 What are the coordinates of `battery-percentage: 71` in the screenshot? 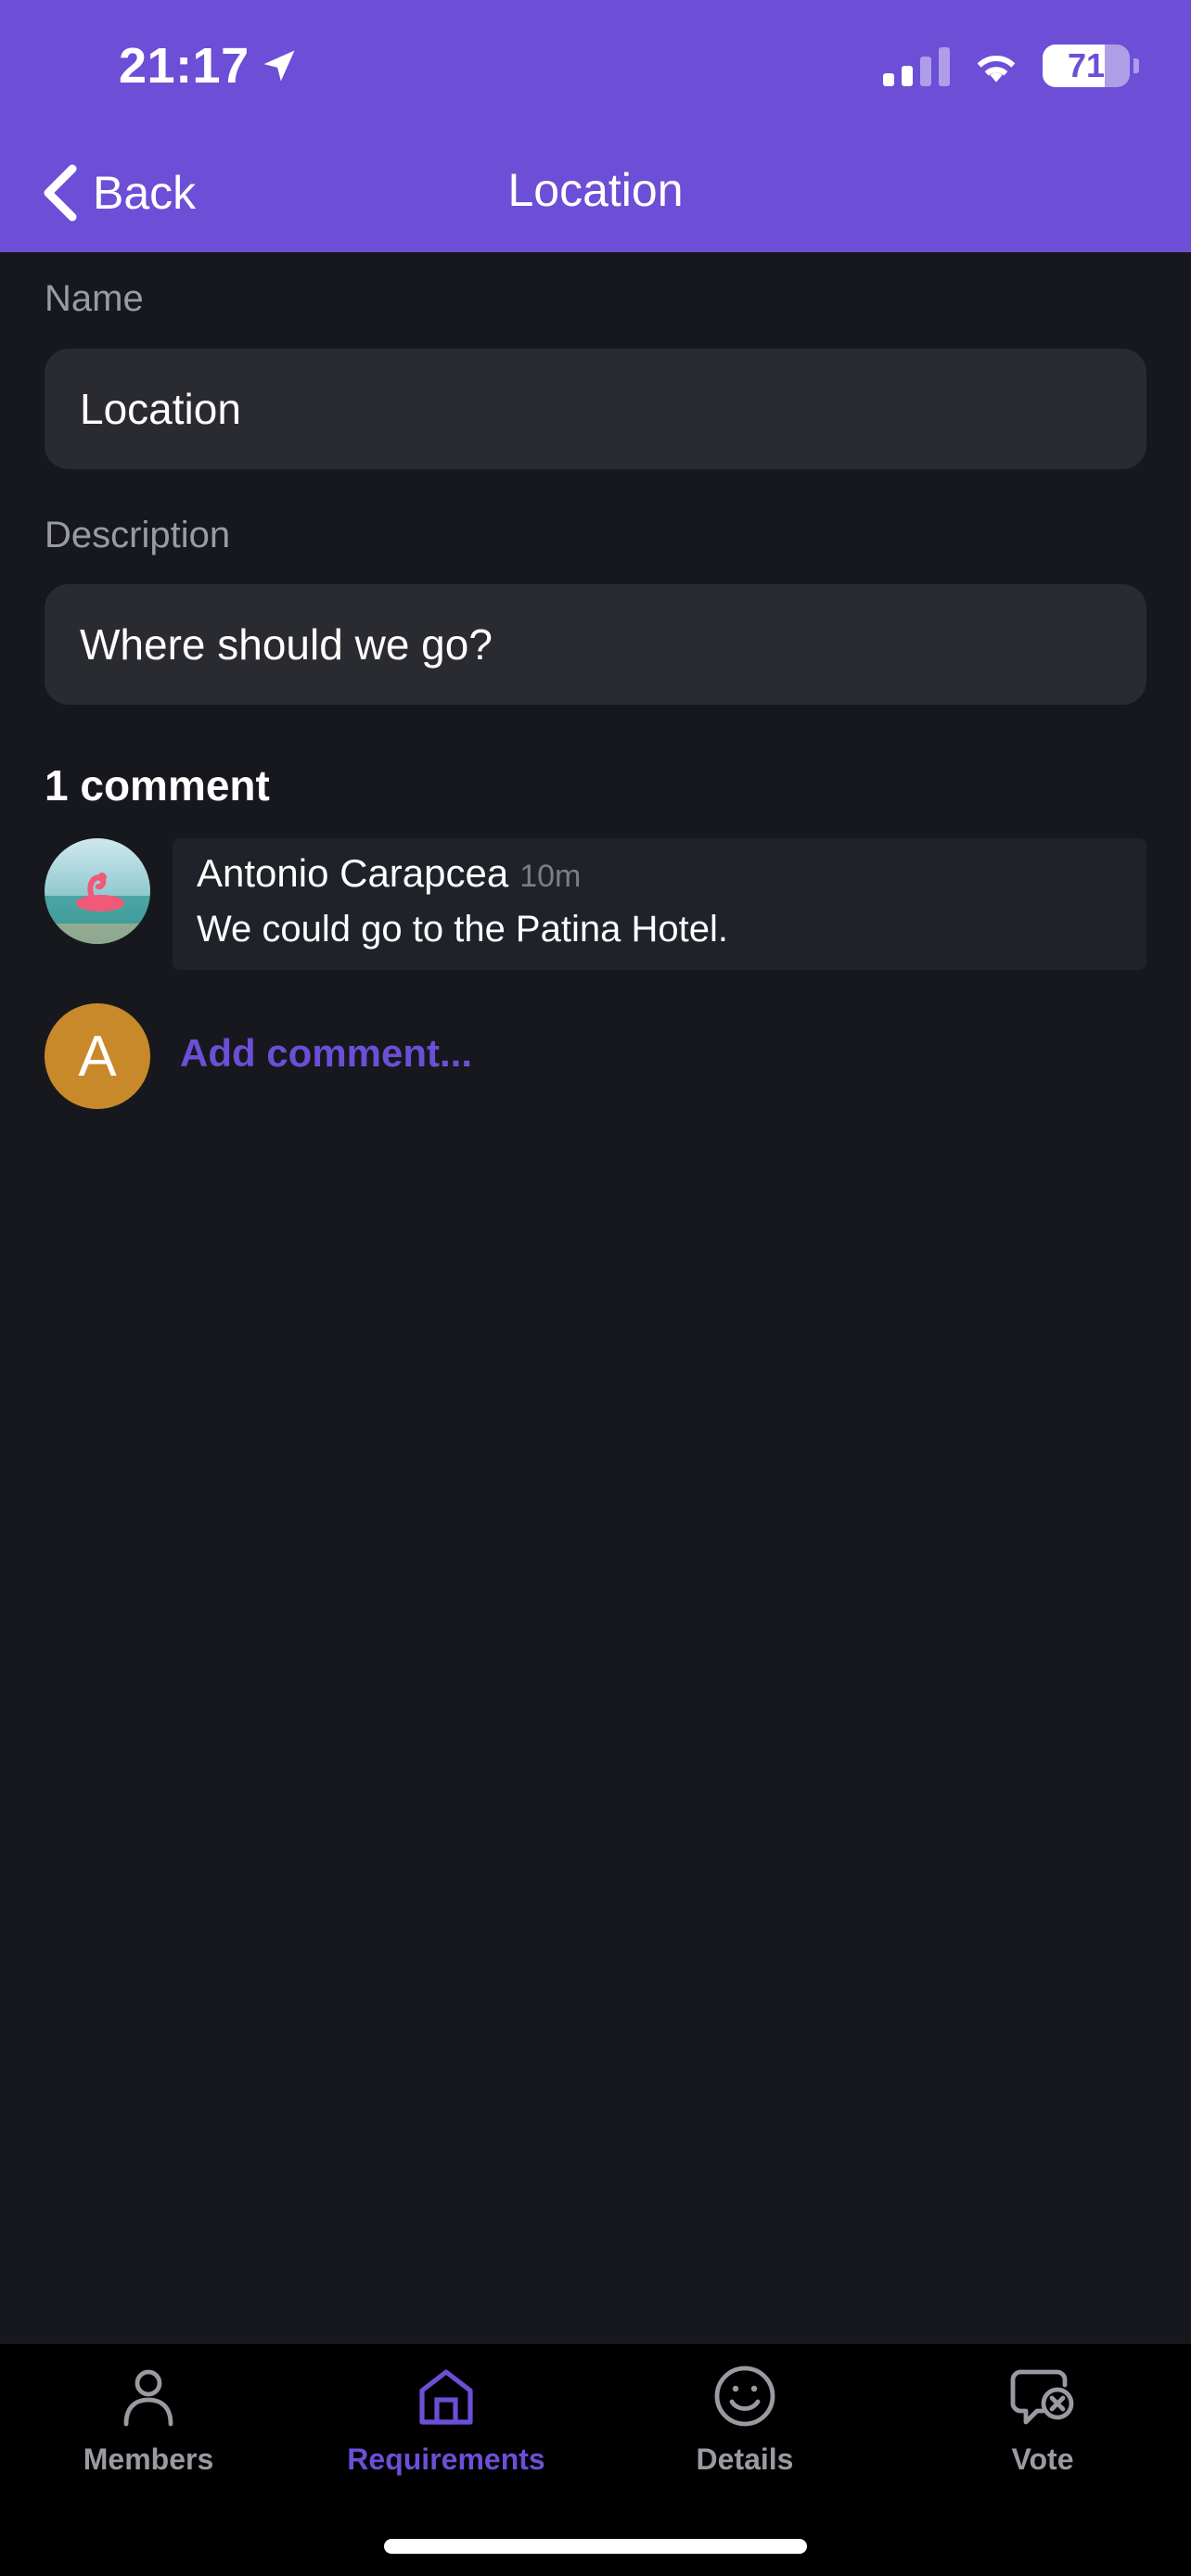 It's located at (1086, 65).